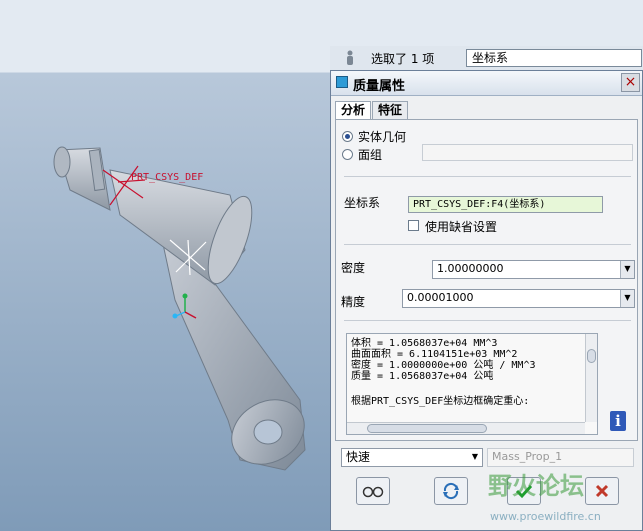 The image size is (643, 531). I want to click on result-center-of-gravity: 根据PRT_CSYS_DEF坐标边框确定重心:, so click(440, 401).